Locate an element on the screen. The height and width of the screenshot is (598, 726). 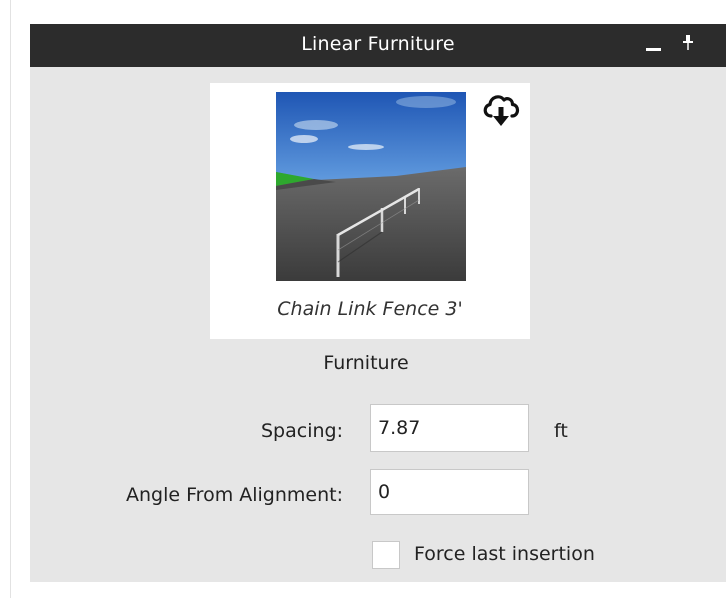
spacing-label: Spacing: is located at coordinates (302, 431).